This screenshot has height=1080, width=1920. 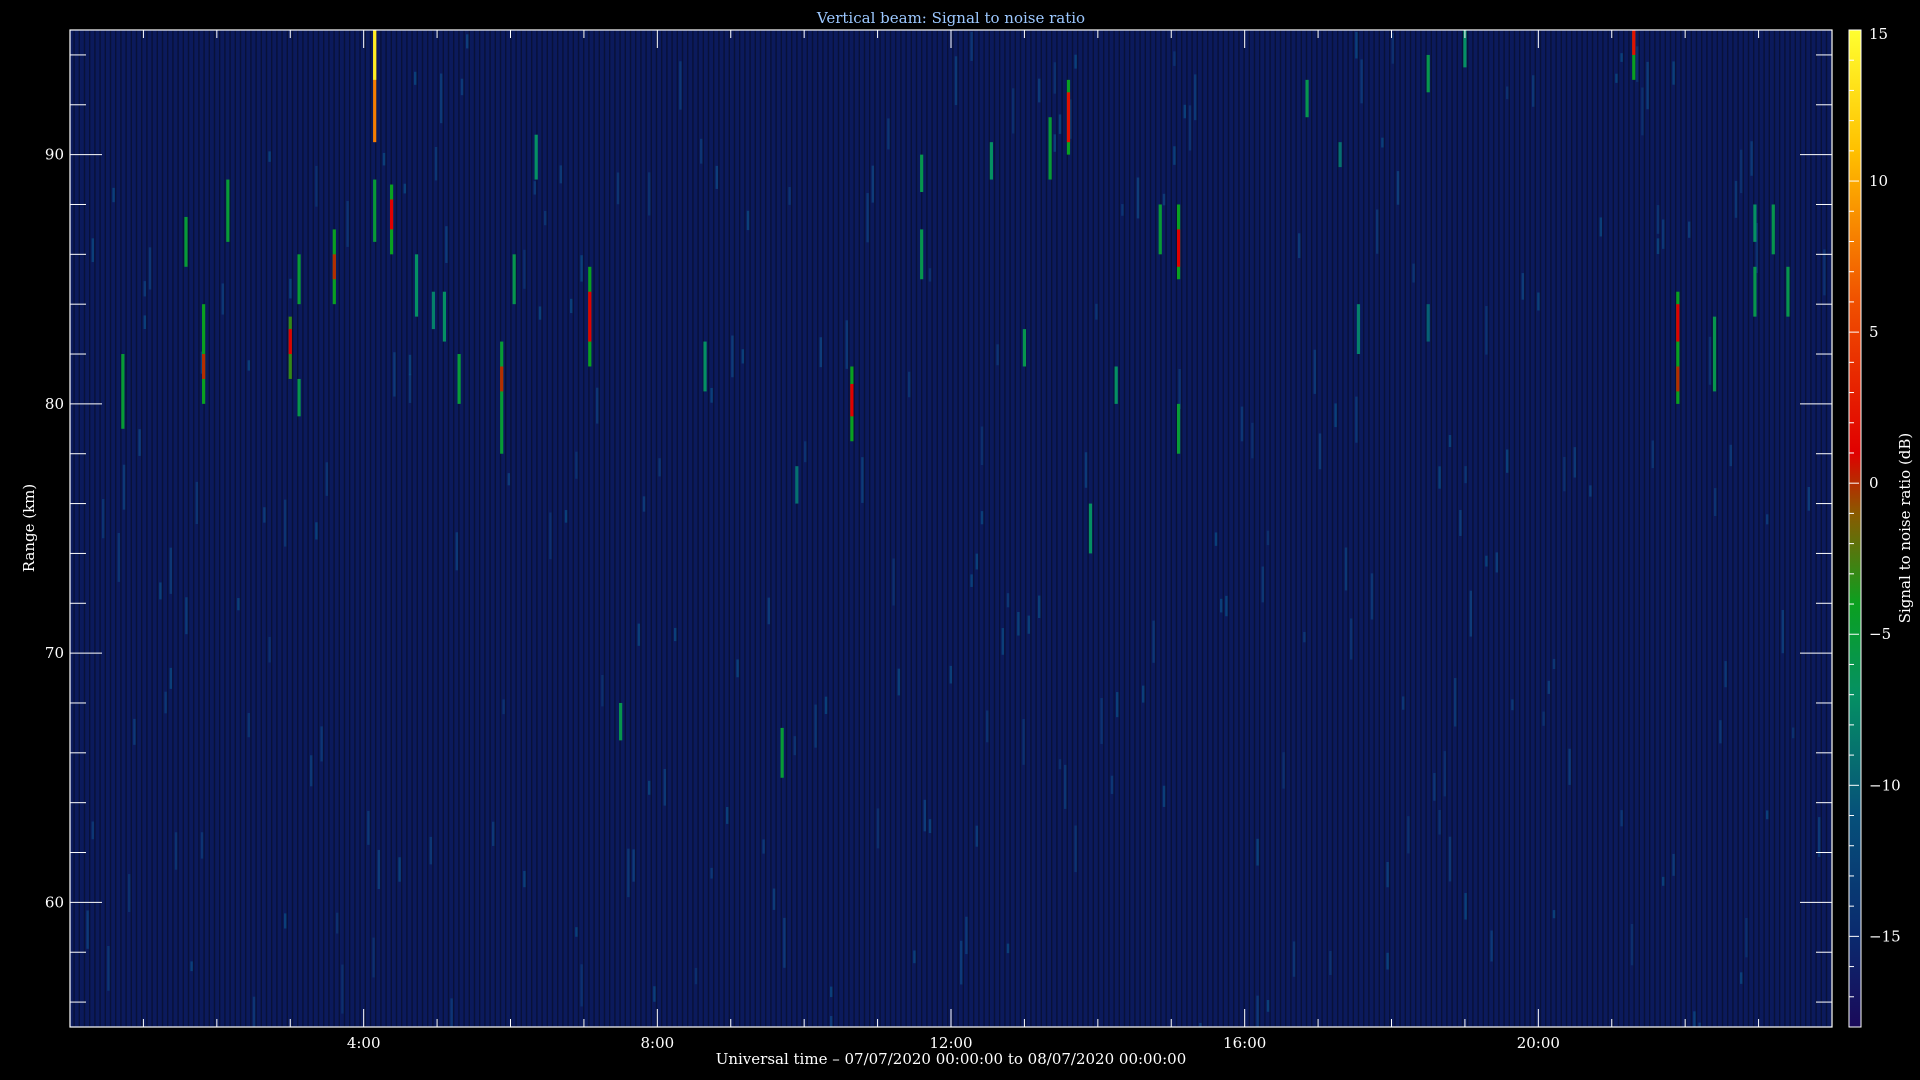 I want to click on x-tick-label: 8:00, so click(x=657, y=1043).